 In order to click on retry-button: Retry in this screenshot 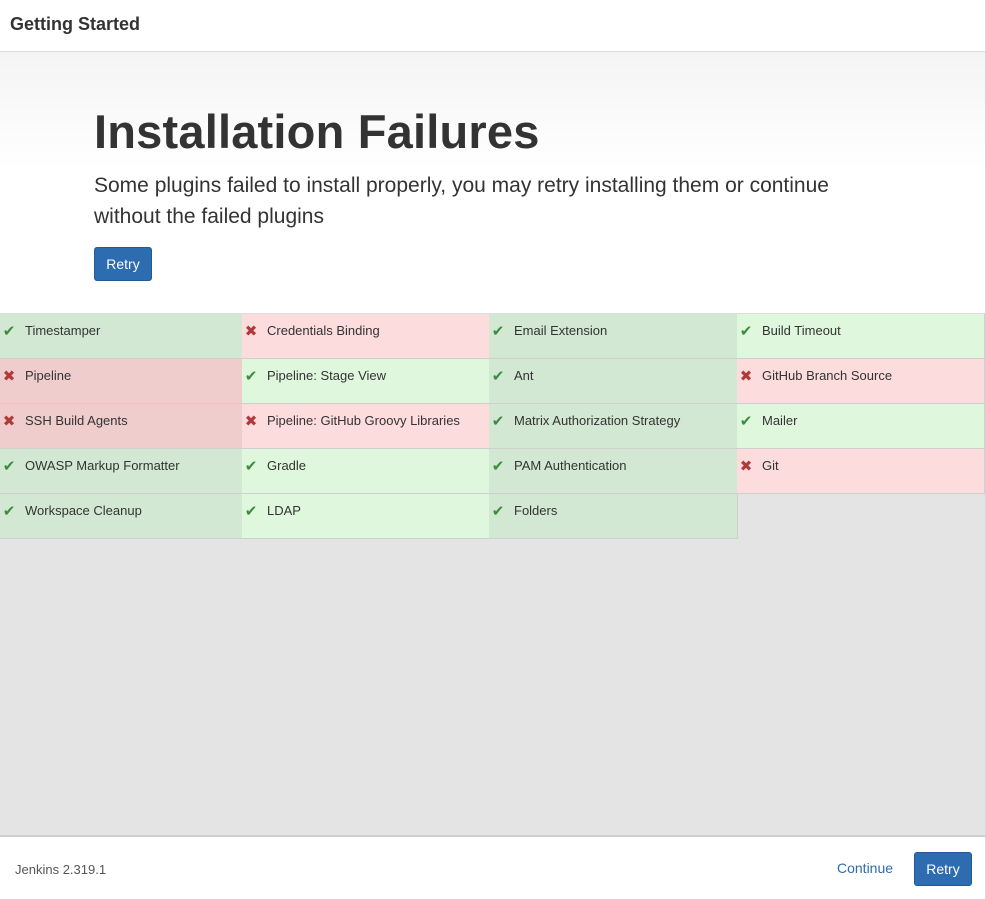, I will do `click(123, 264)`.